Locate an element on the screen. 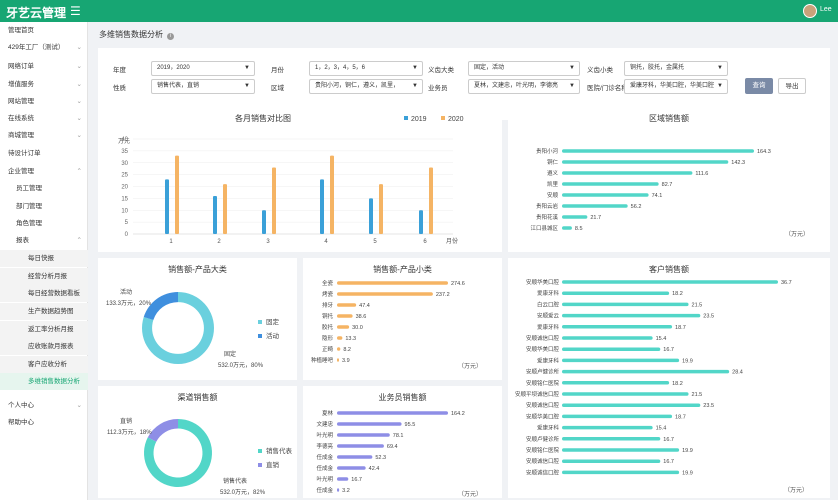 The height and width of the screenshot is (500, 838). filter-select: 铜托，胶托，金属托 ▼ is located at coordinates (676, 68).